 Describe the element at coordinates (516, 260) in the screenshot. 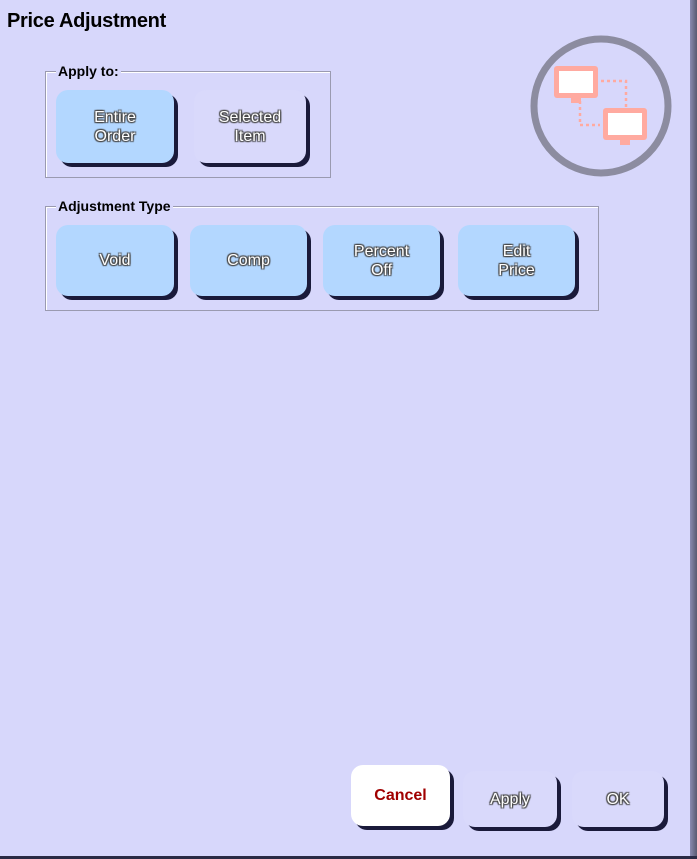

I see `edit-price-button: Edit Price` at that location.